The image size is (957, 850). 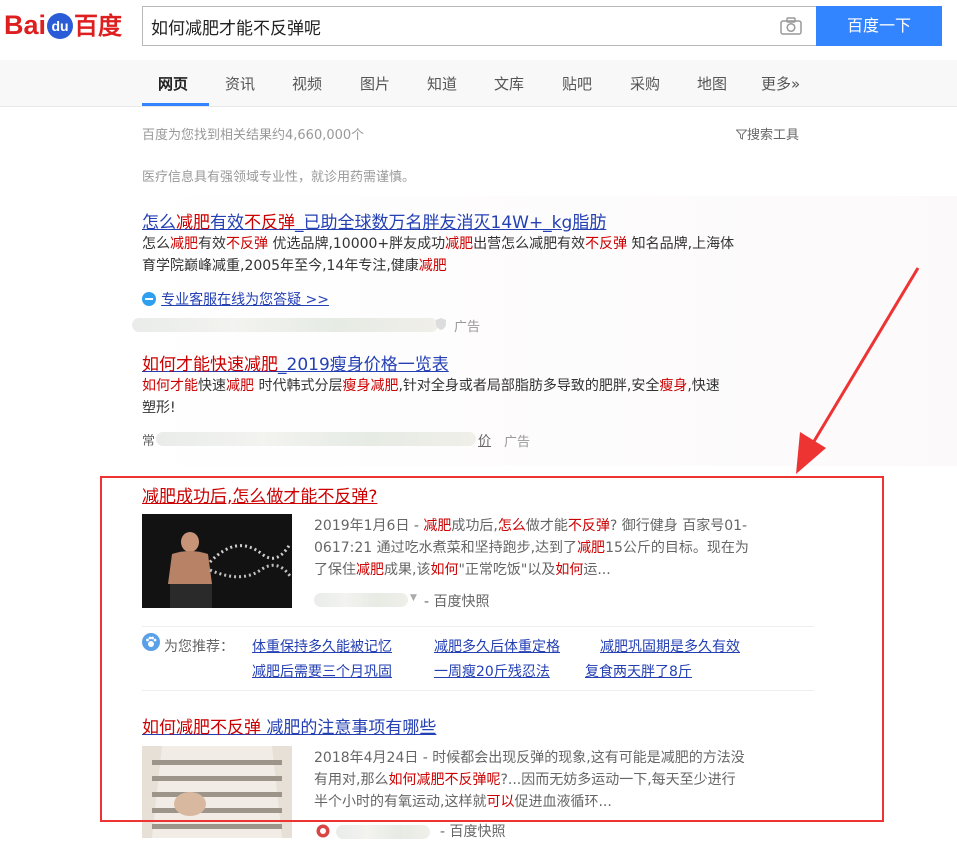 What do you see at coordinates (210, 365) in the screenshot?
I see `title-keyword: 如何才能快速减肥` at bounding box center [210, 365].